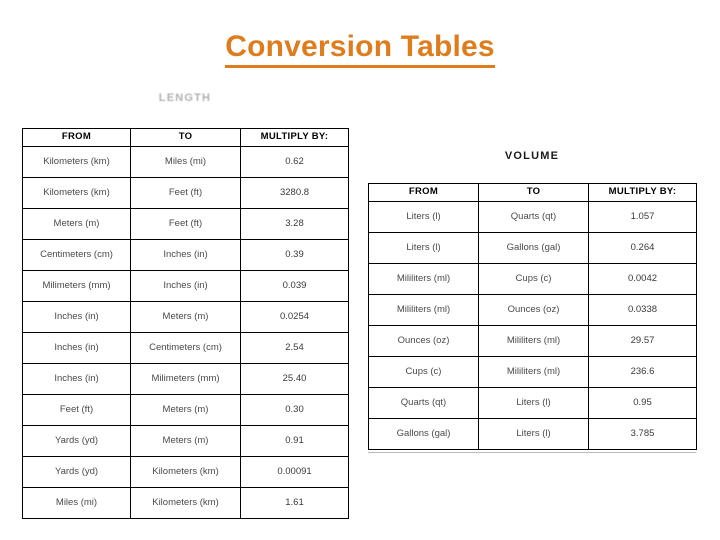  What do you see at coordinates (294, 317) in the screenshot?
I see `cell-factor: 0.0254` at bounding box center [294, 317].